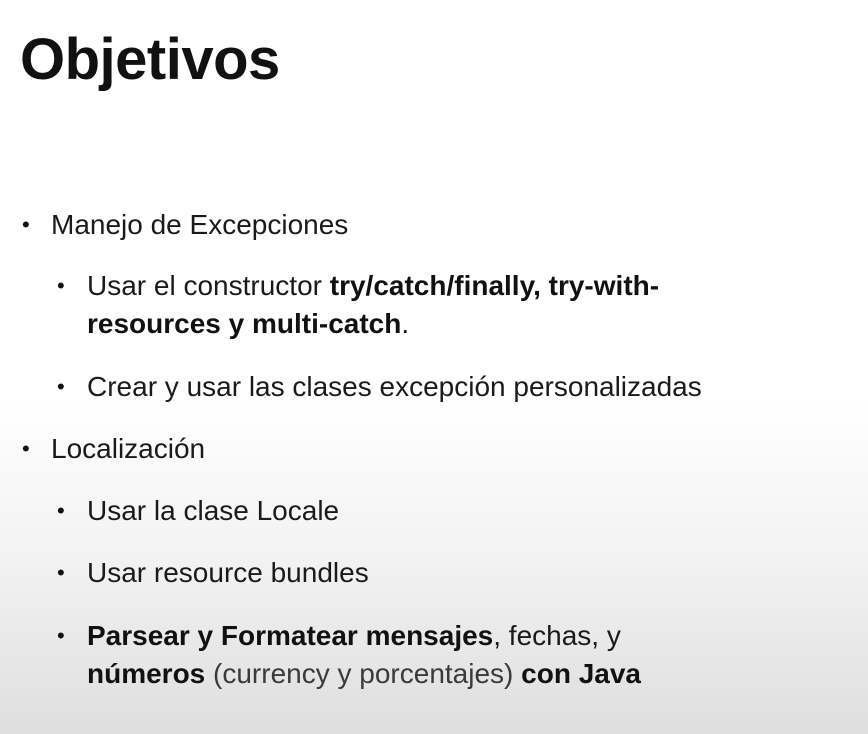  Describe the element at coordinates (128, 448) in the screenshot. I see `bullet-localizacion: Localización` at that location.